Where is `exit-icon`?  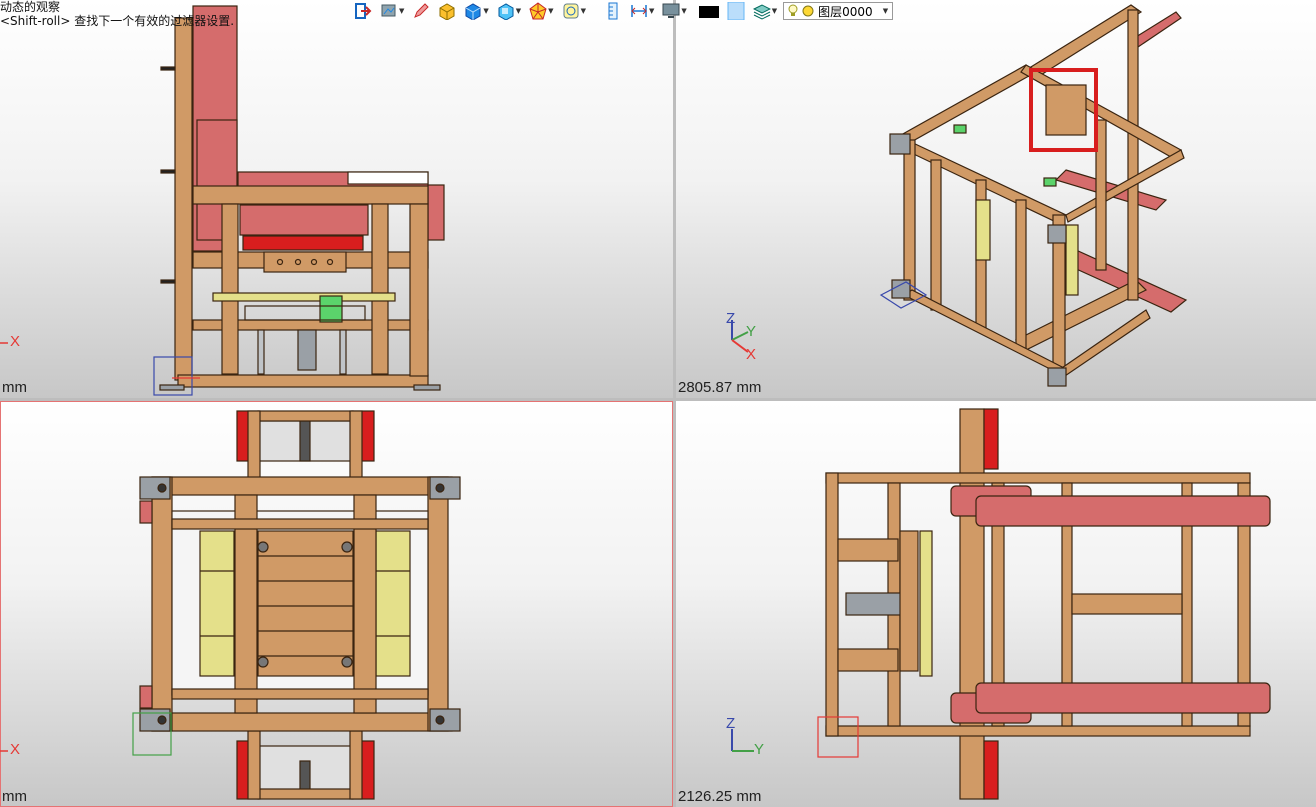
exit-icon is located at coordinates (363, 11).